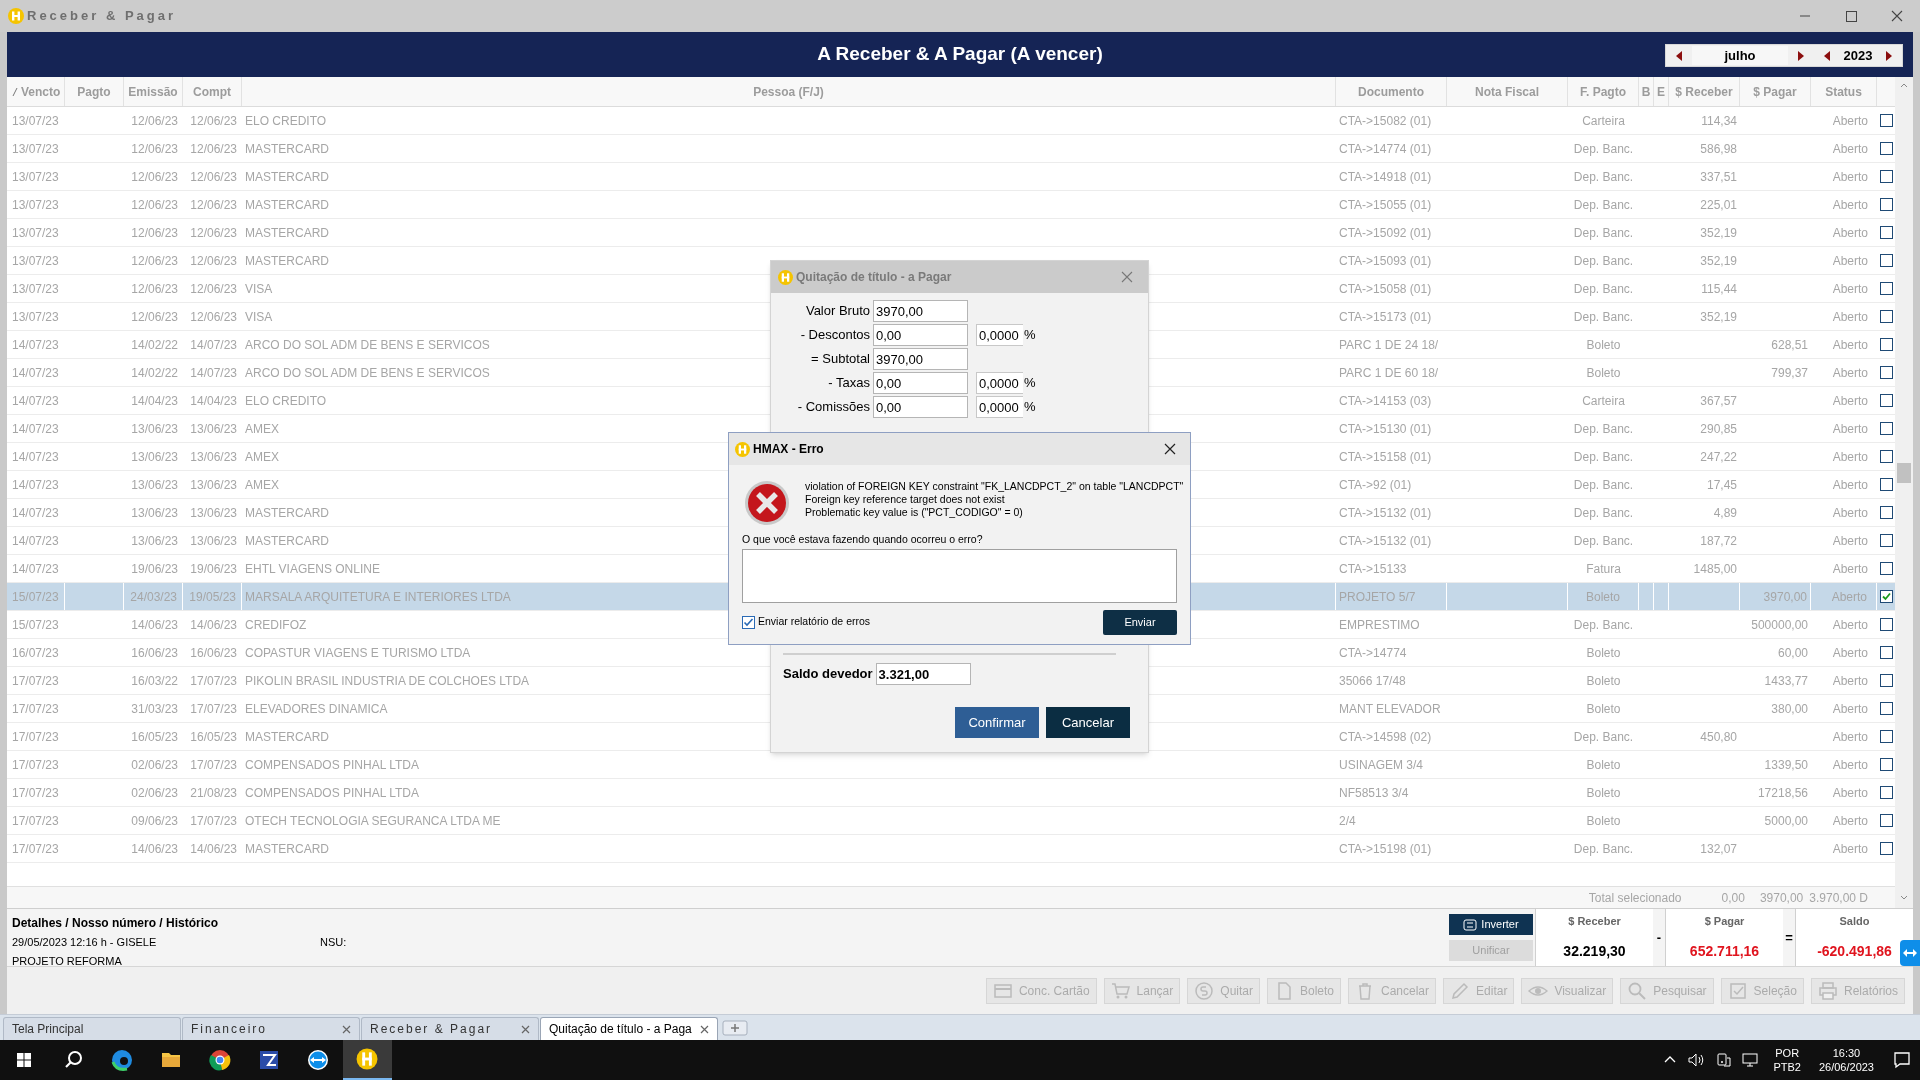 The height and width of the screenshot is (1080, 1920). What do you see at coordinates (262, 485) in the screenshot?
I see `table-cell-text: AMEX` at bounding box center [262, 485].